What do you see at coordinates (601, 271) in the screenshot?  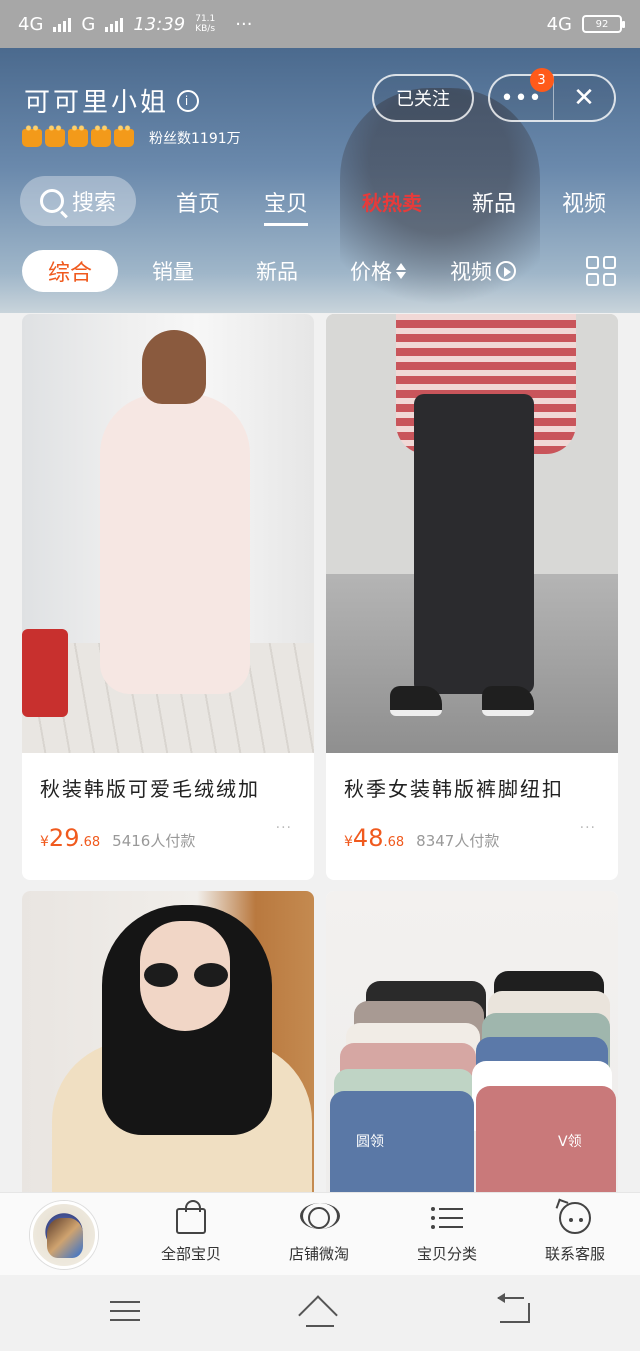 I see `layout-grid-icon` at bounding box center [601, 271].